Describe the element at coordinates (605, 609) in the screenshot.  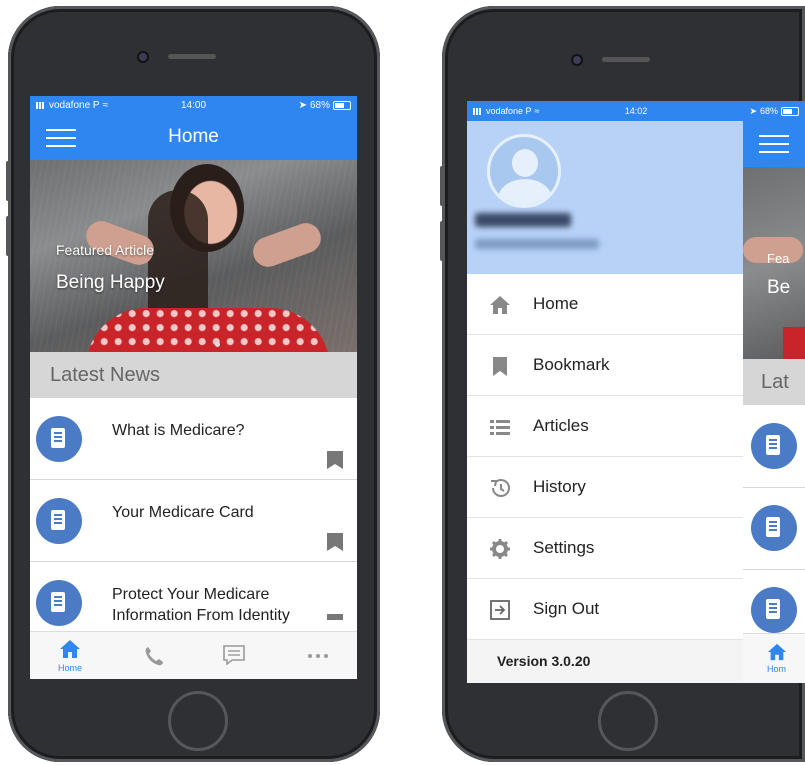
I see `menu-item-sign-out: Sign Out` at that location.